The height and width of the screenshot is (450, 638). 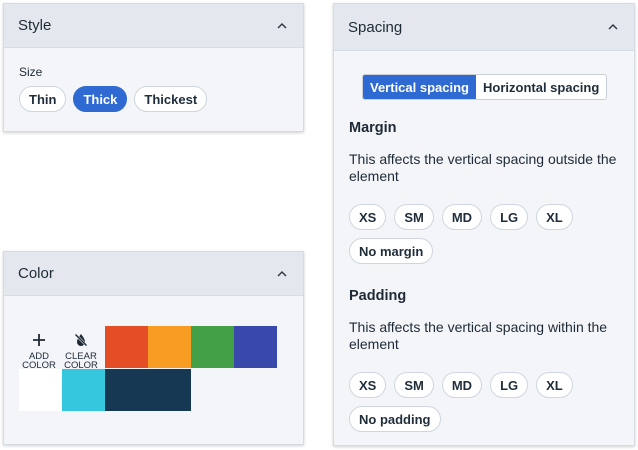 What do you see at coordinates (39, 340) in the screenshot?
I see `plus-icon` at bounding box center [39, 340].